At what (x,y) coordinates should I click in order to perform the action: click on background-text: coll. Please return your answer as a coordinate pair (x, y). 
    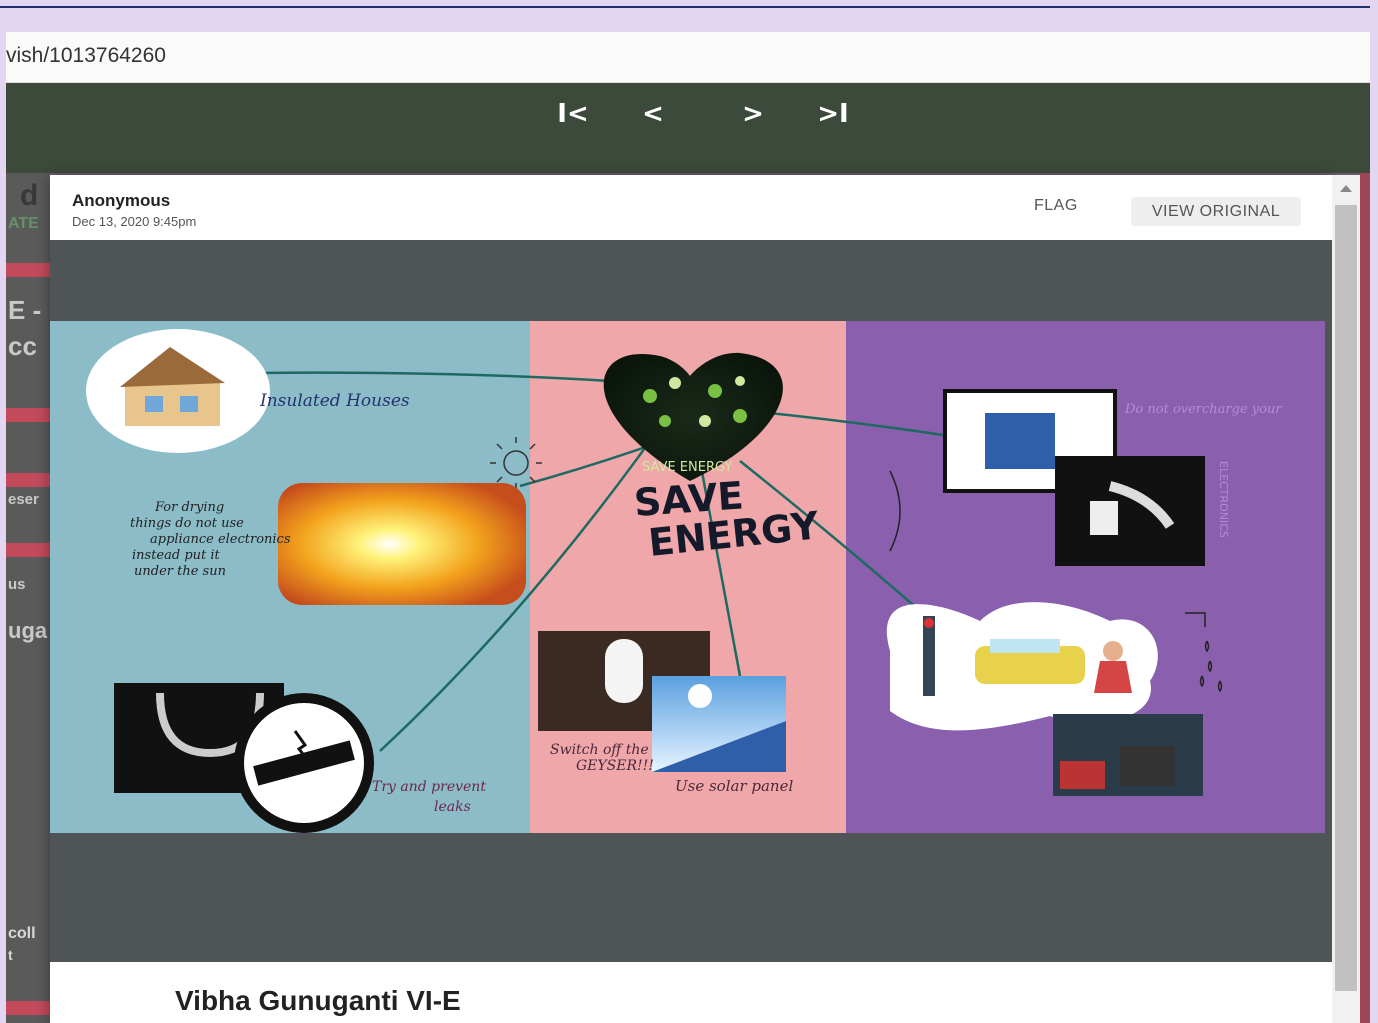
    Looking at the image, I should click on (22, 933).